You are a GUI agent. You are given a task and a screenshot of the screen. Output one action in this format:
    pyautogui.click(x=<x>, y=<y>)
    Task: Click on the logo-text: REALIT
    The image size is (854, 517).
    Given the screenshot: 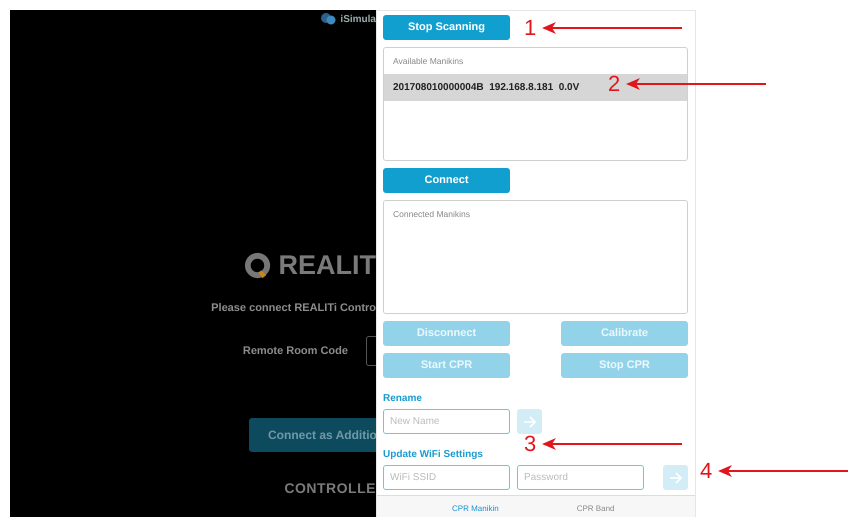 What is the action you would take?
    pyautogui.click(x=327, y=265)
    